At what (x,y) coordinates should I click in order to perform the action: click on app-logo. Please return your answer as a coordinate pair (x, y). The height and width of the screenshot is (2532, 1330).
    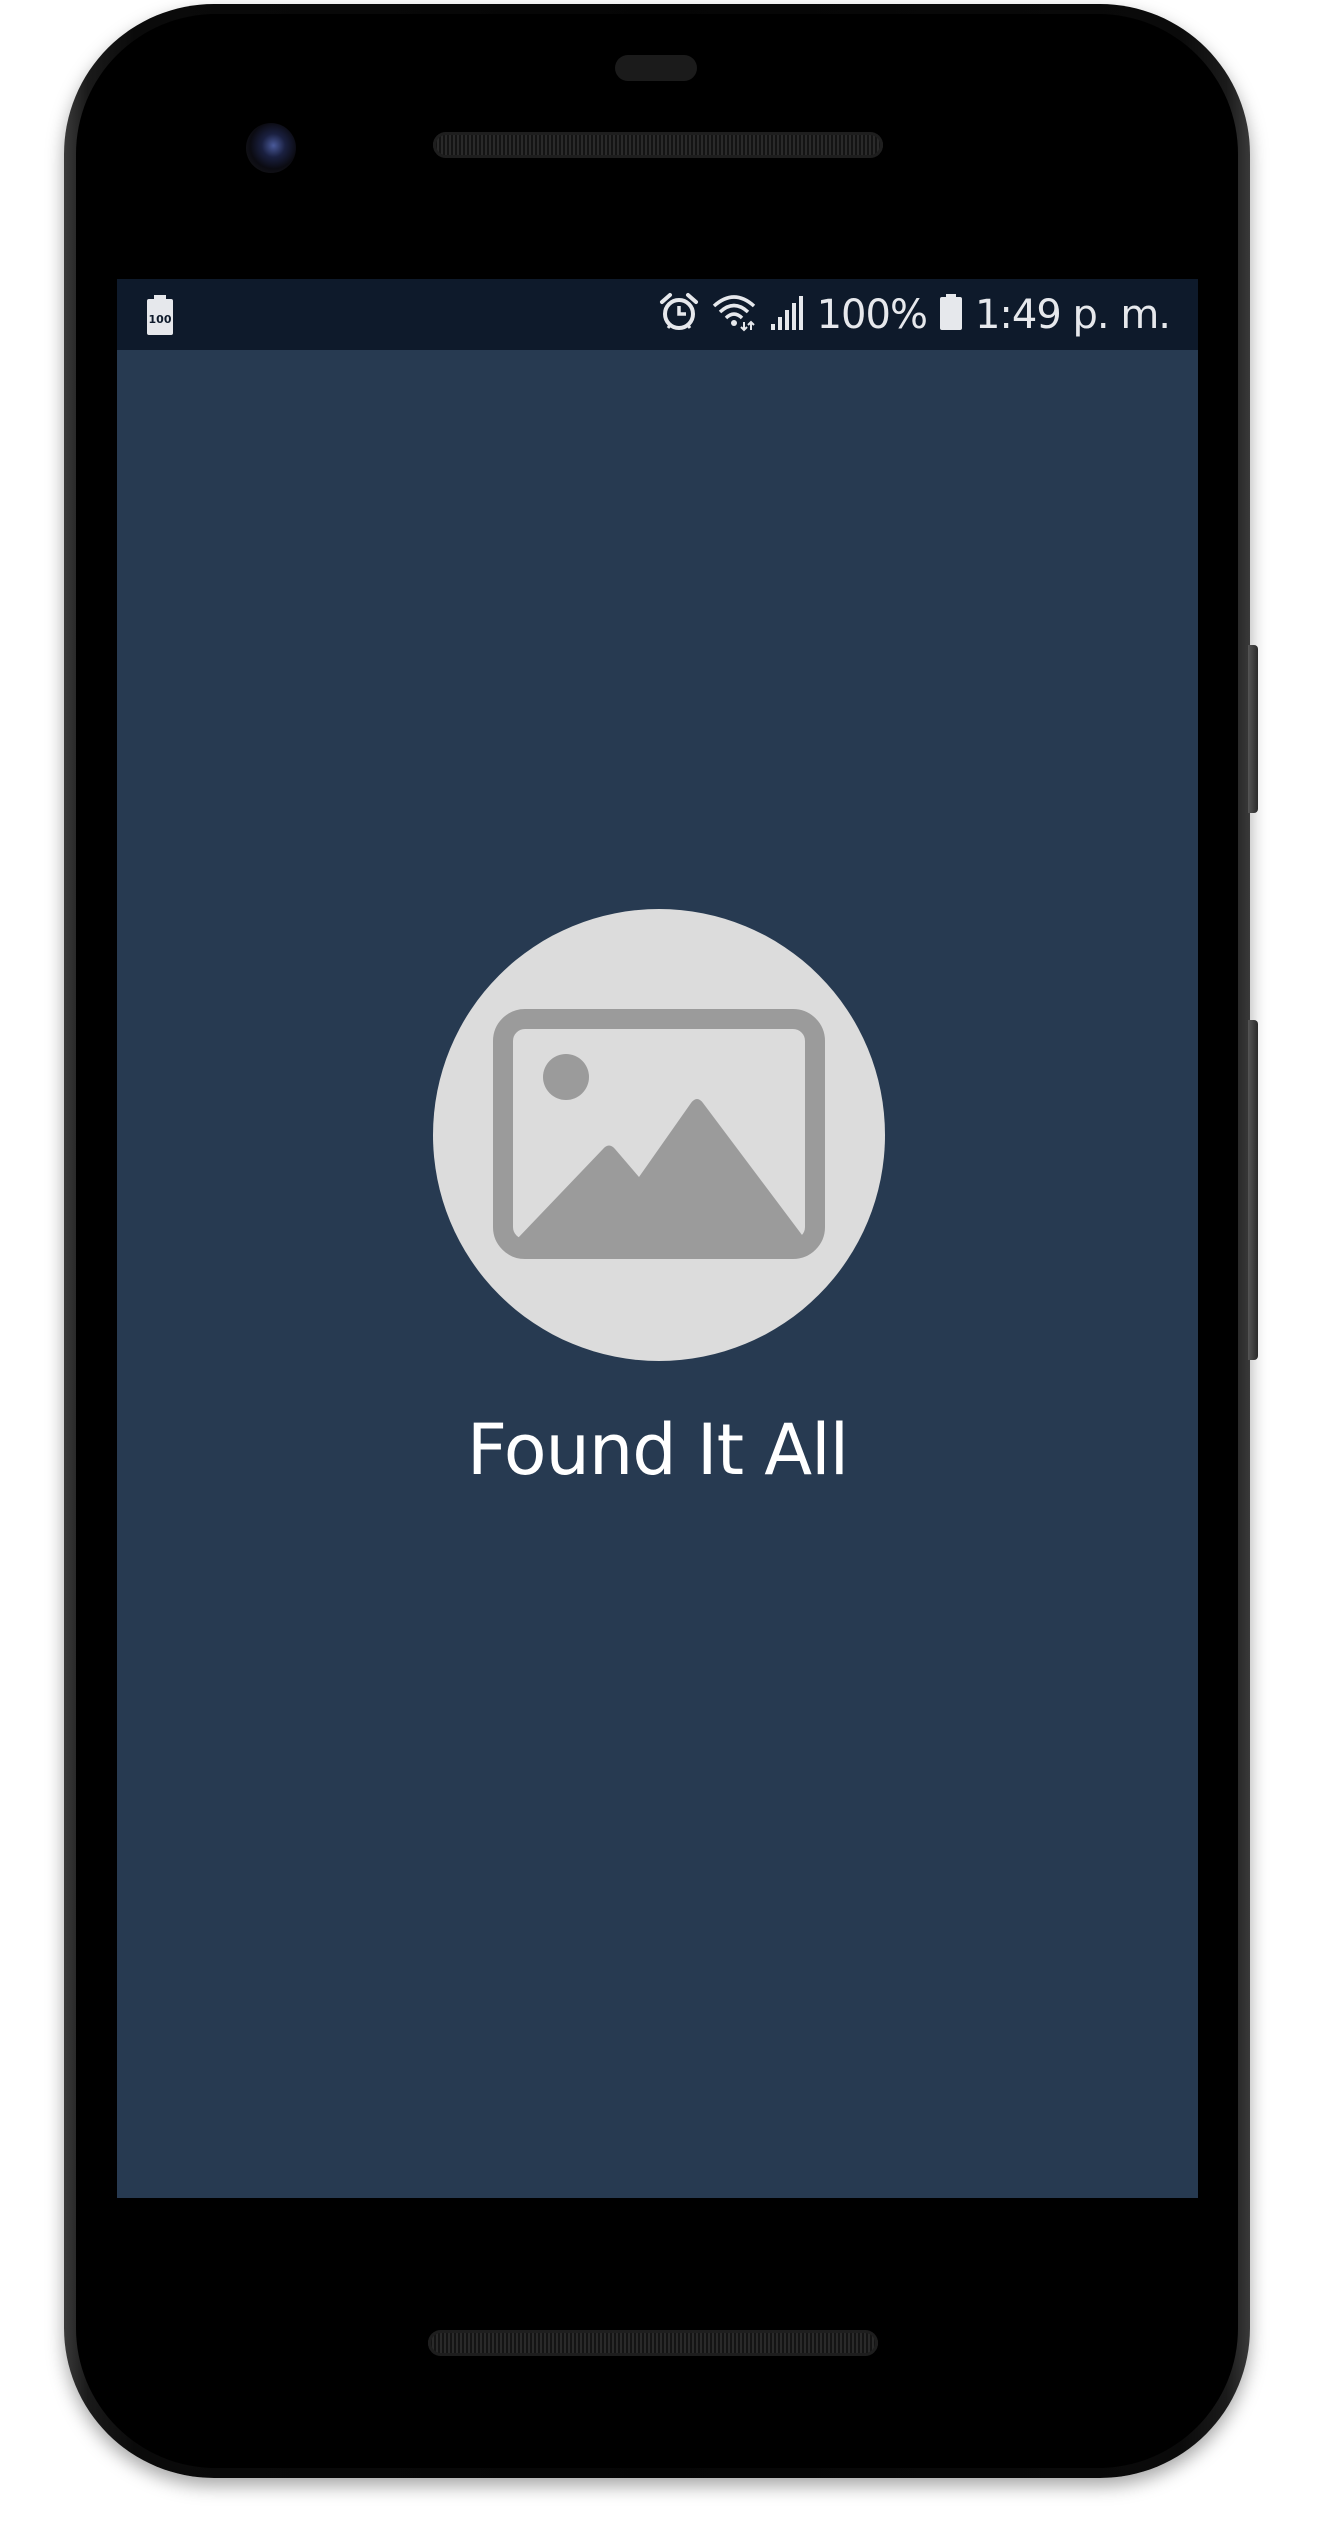
    Looking at the image, I should click on (659, 1135).